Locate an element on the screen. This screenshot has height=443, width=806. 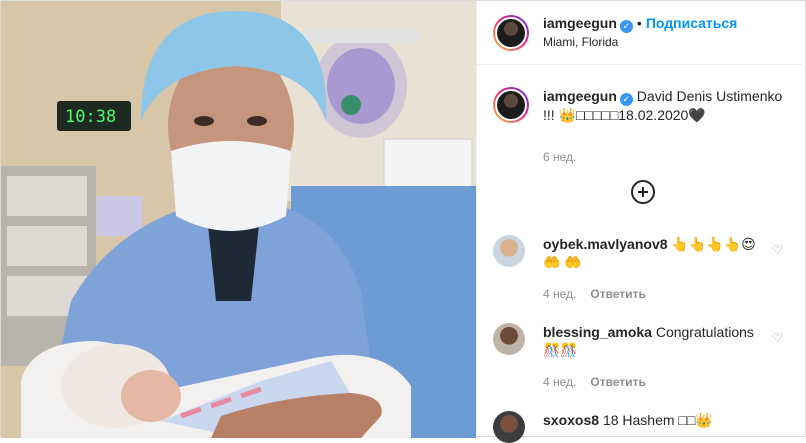
caption-username: iamgeegun is located at coordinates (580, 96).